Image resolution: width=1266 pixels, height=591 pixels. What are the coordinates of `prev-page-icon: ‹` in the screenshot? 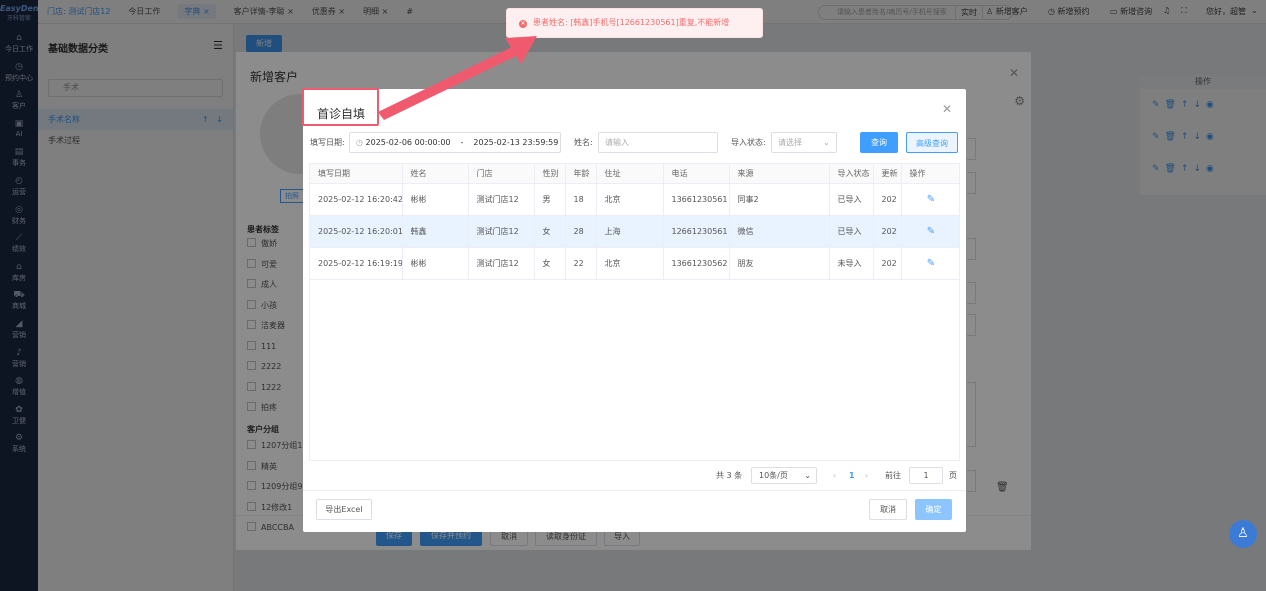 It's located at (834, 476).